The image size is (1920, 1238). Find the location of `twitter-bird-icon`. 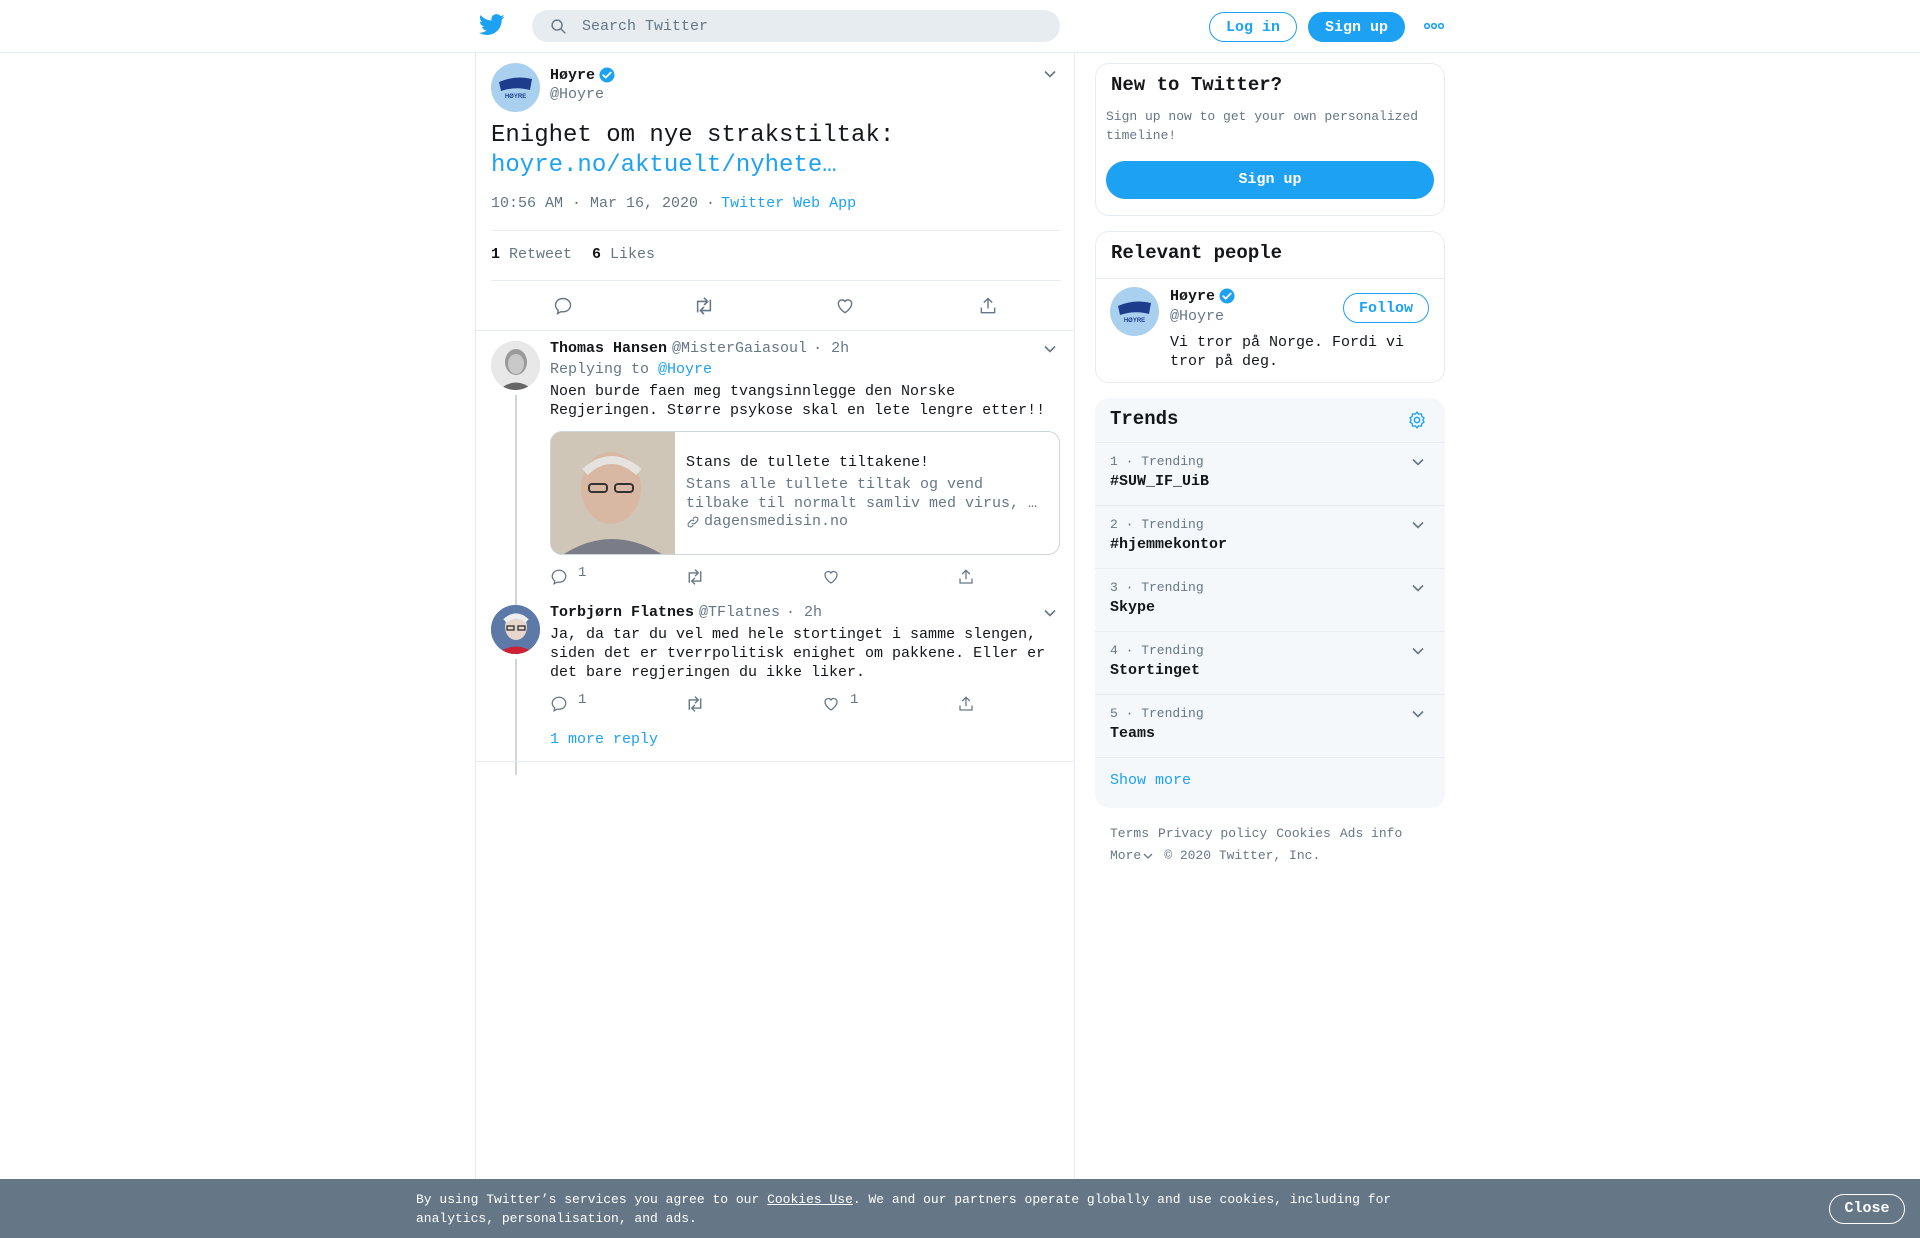

twitter-bird-icon is located at coordinates (492, 26).